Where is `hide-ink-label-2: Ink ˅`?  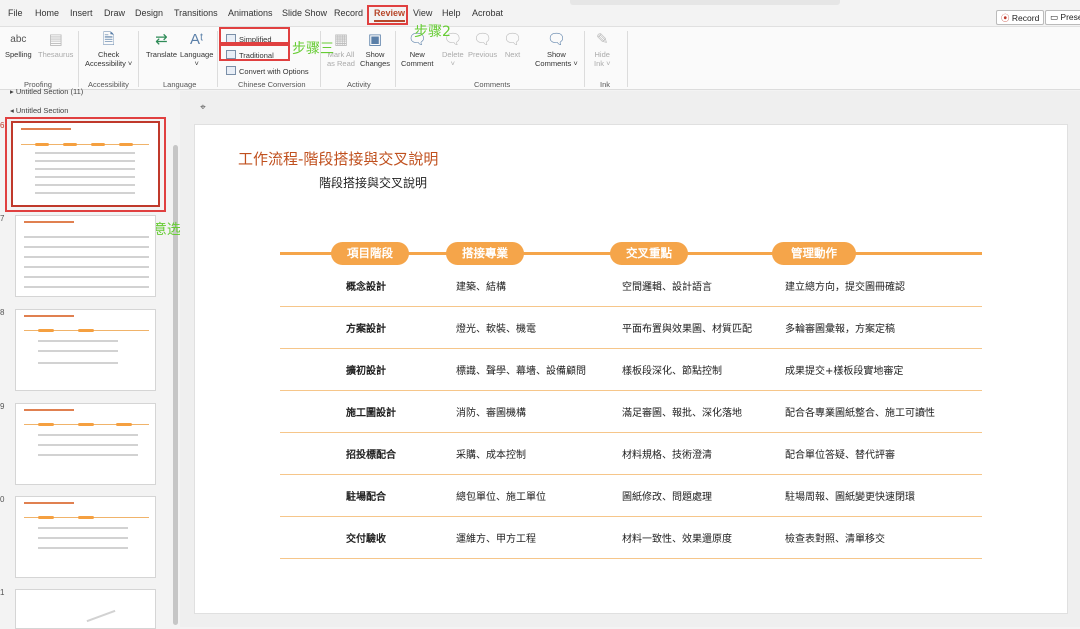
hide-ink-label-2: Ink ˅ is located at coordinates (602, 63).